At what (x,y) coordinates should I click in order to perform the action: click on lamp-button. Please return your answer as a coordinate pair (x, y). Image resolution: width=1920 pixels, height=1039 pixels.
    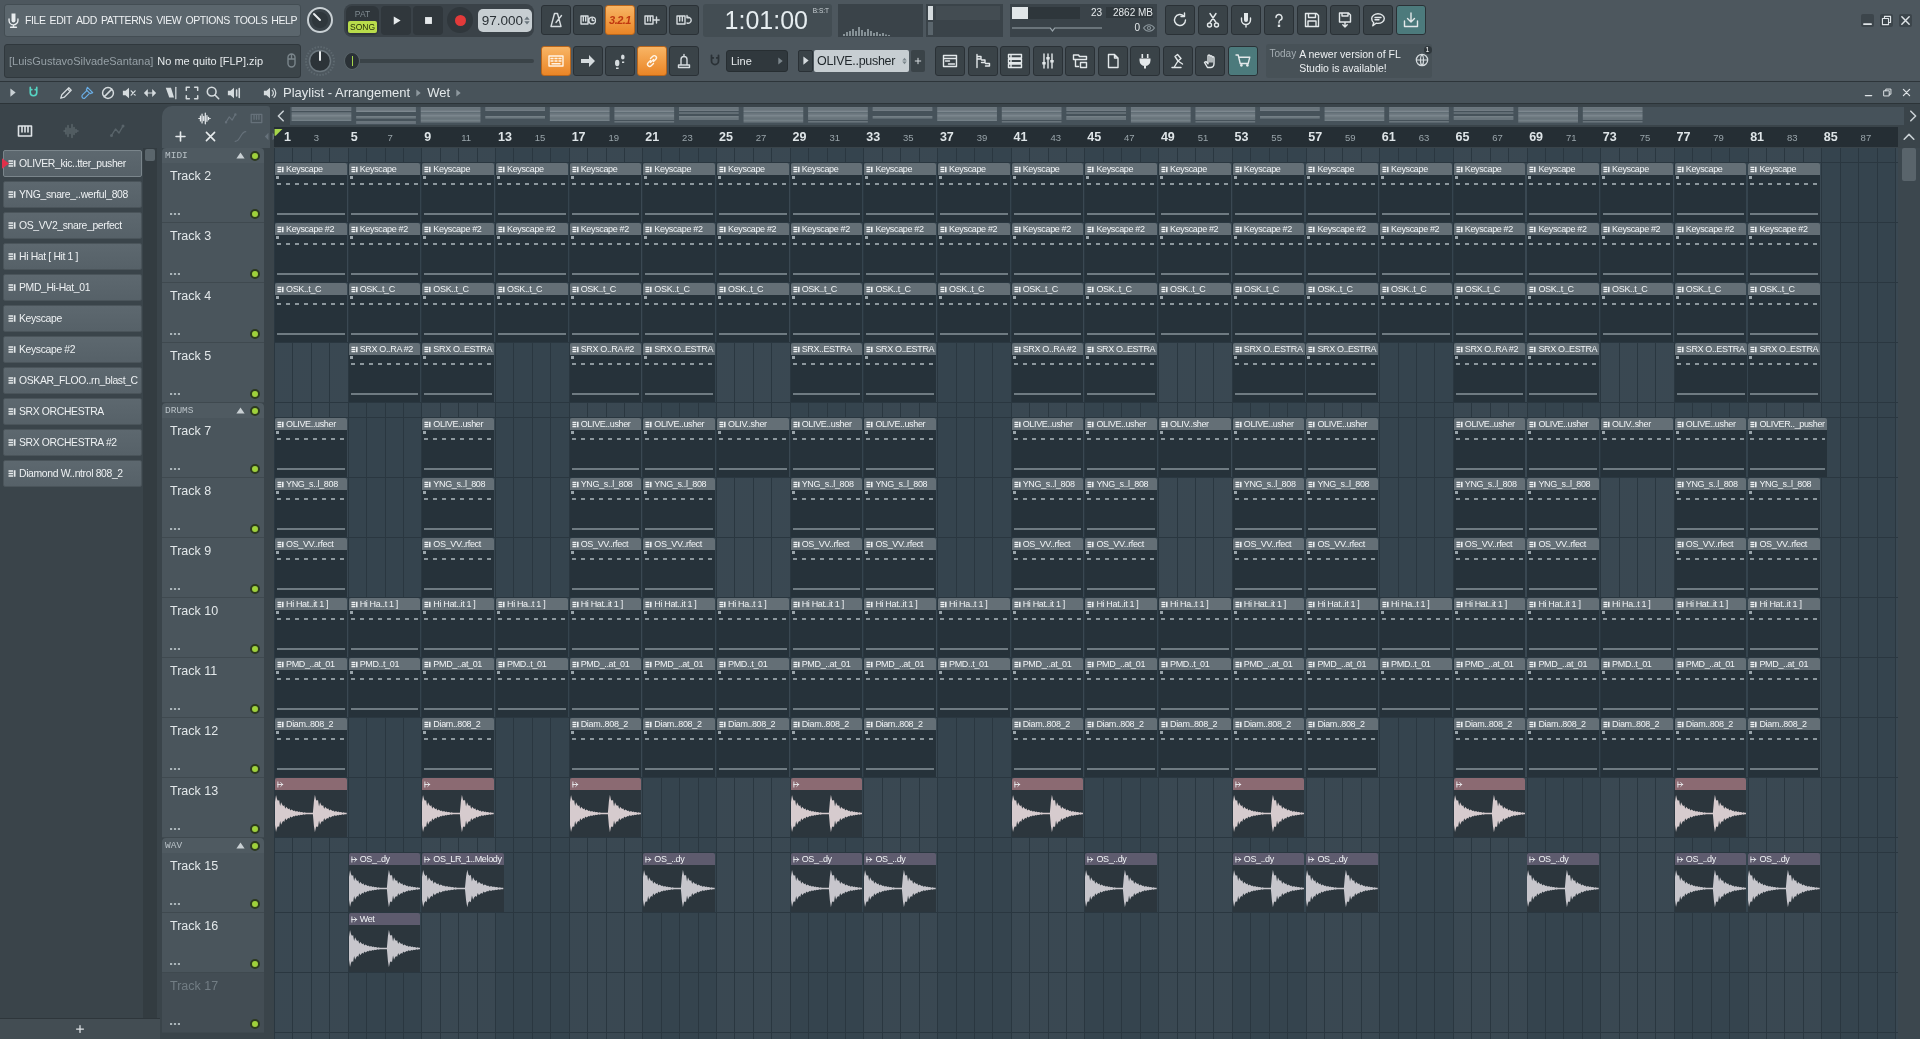
    Looking at the image, I should click on (1177, 60).